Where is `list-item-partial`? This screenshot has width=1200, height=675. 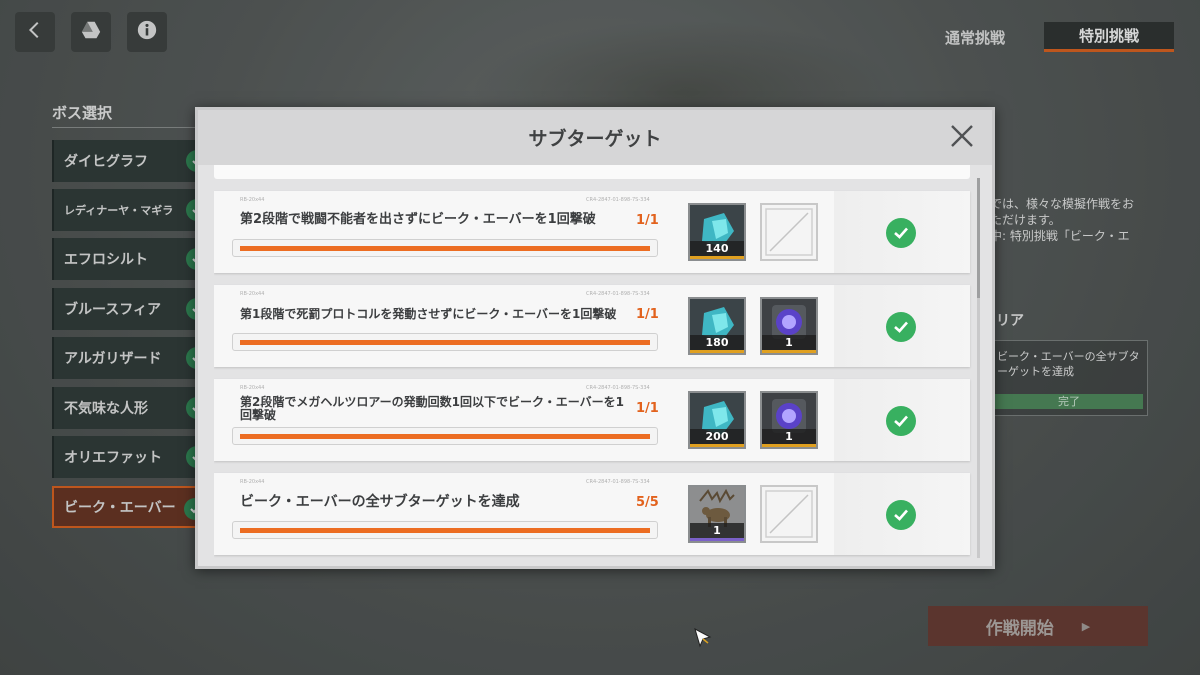 list-item-partial is located at coordinates (592, 172).